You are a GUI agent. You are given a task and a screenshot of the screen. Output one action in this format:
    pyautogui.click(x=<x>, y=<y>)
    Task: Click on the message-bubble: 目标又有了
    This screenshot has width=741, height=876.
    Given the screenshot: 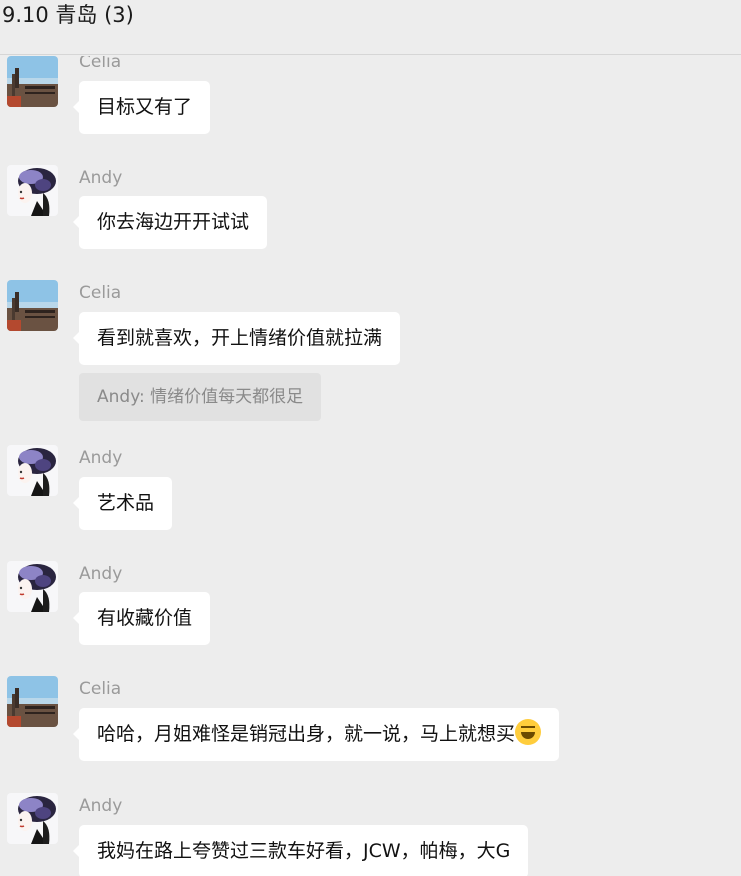 What is the action you would take?
    pyautogui.click(x=141, y=107)
    